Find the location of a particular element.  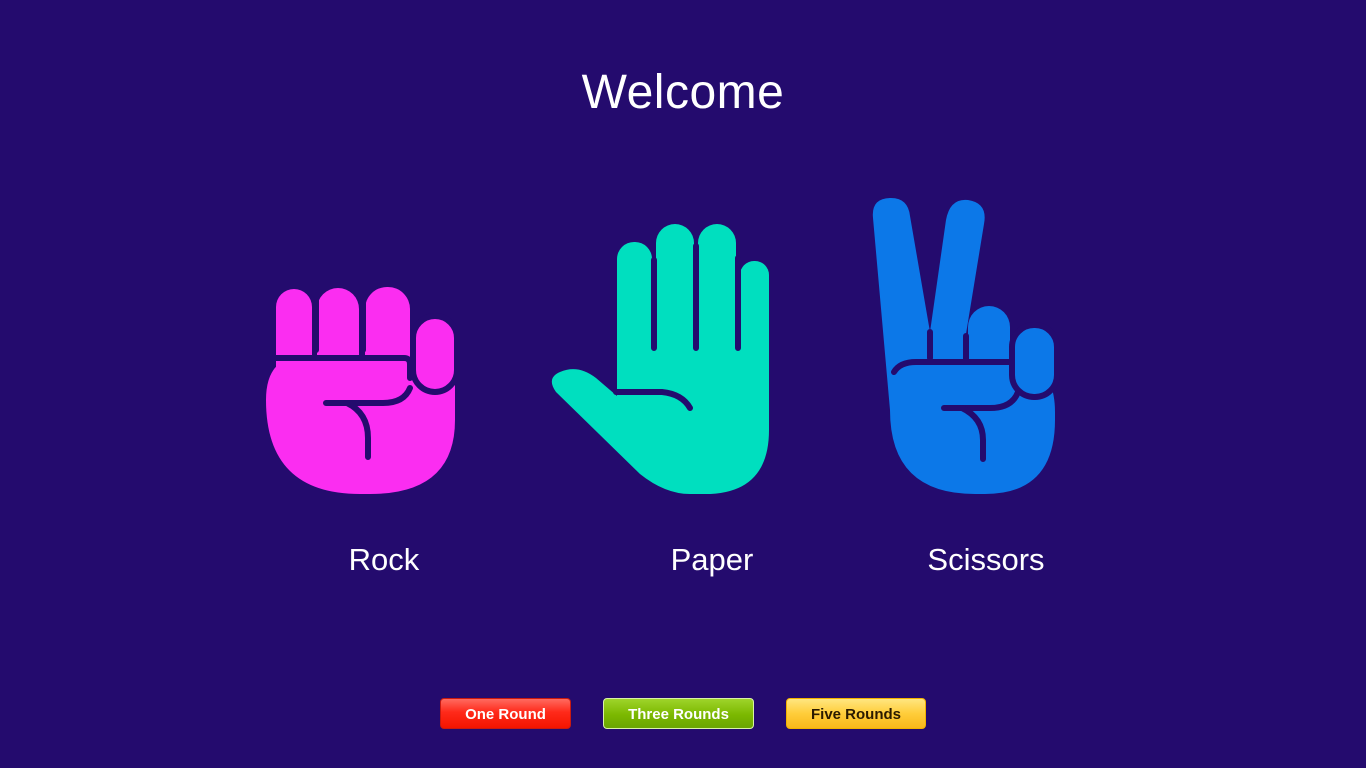

peace-hand-icon is located at coordinates (966, 346).